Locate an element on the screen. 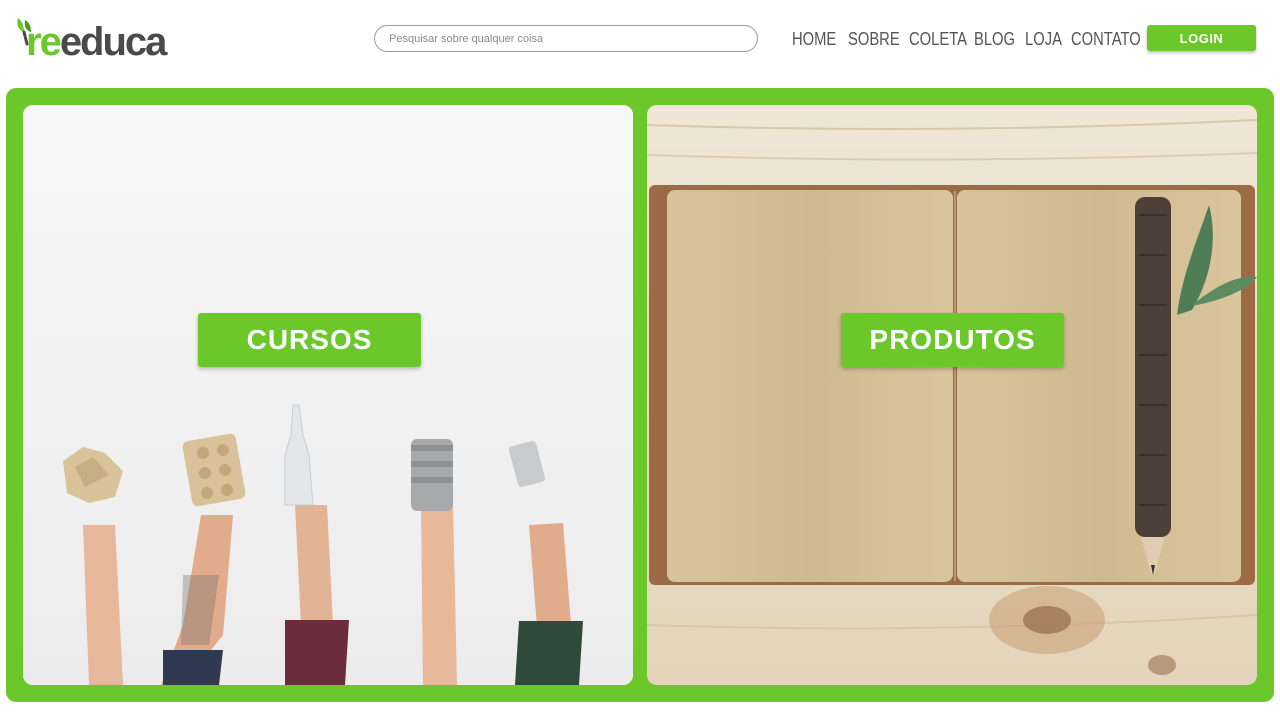 Image resolution: width=1280 pixels, height=720 pixels. courses-button: CURSOS is located at coordinates (309, 340).